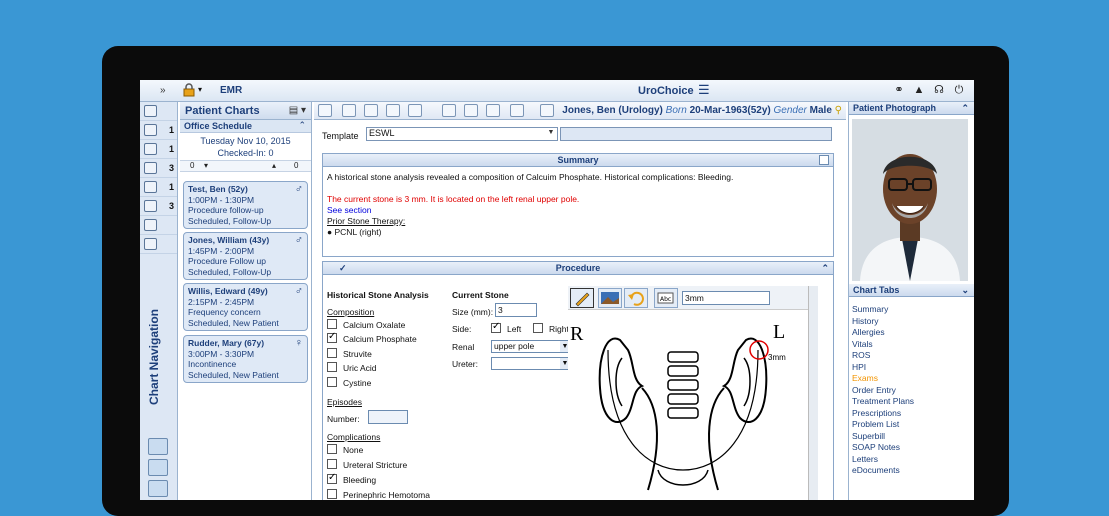  I want to click on chart-tab-link: Prescriptions, so click(911, 414).